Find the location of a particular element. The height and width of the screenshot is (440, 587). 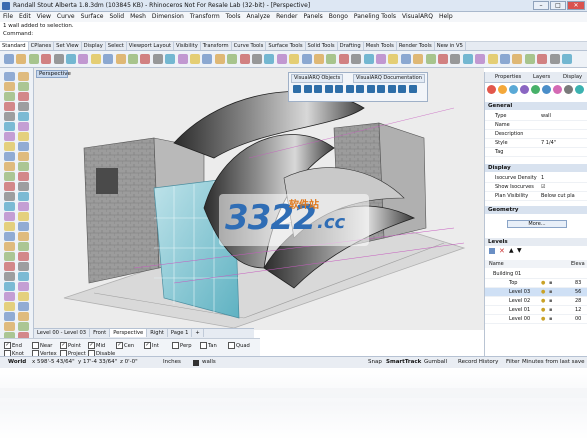

tab-curve-tools: Curve Tools is located at coordinates (249, 46).